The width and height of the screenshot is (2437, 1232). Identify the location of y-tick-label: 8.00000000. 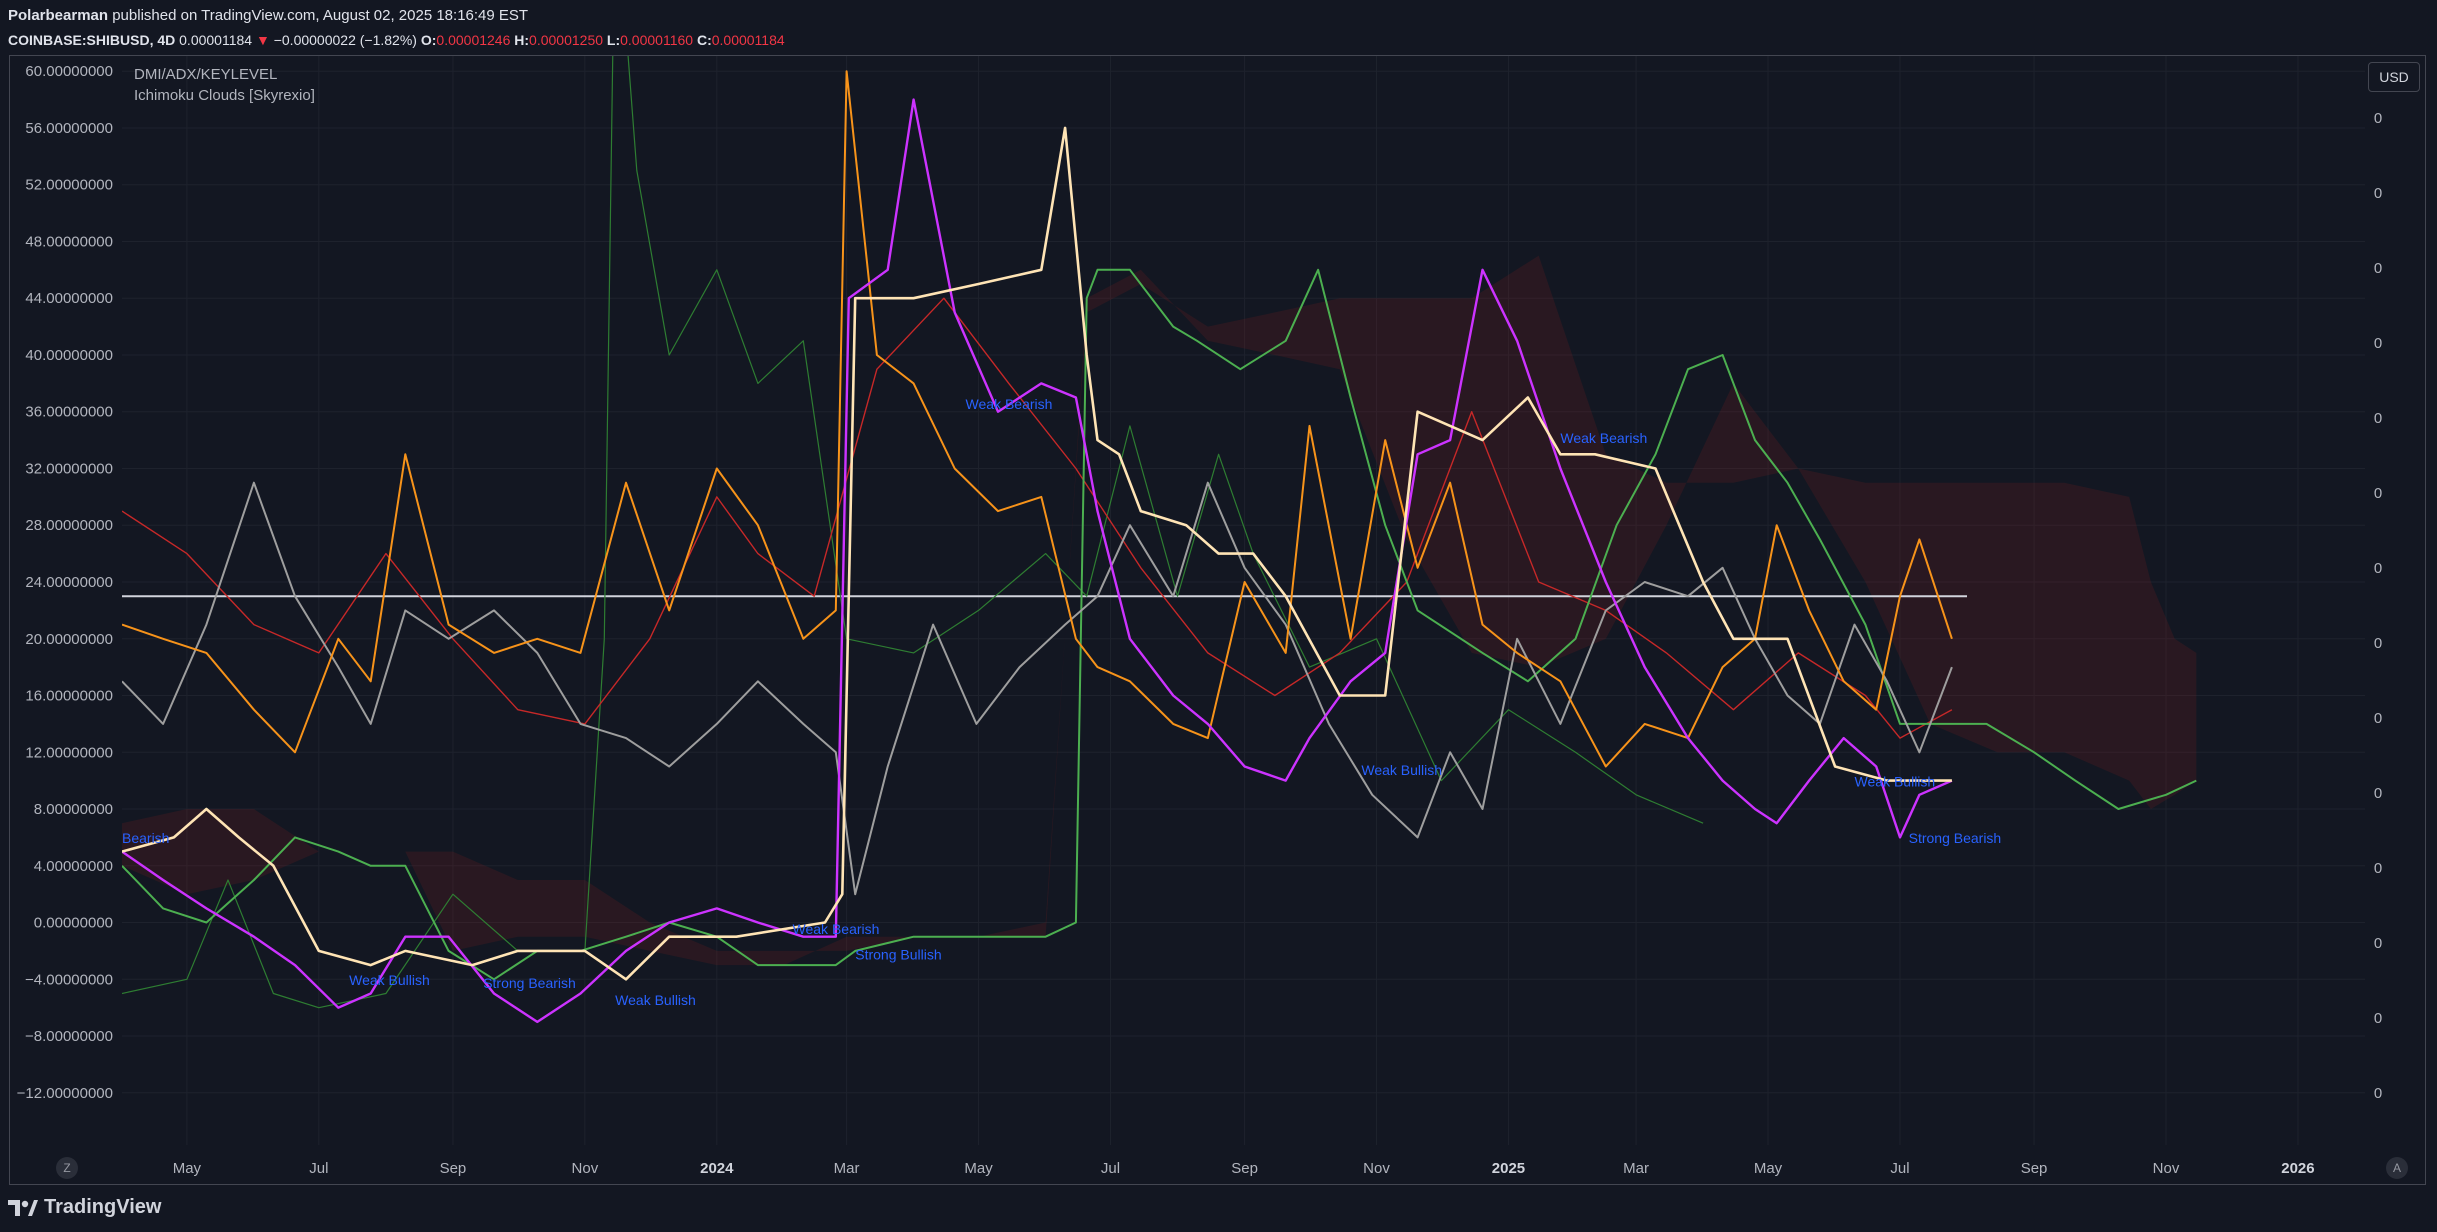
(73, 809).